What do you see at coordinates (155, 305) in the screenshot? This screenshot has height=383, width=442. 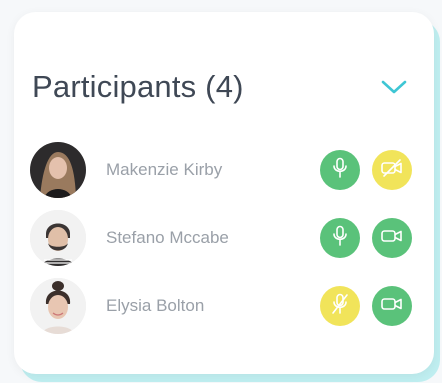 I see `participant-name: Elysia Bolton` at bounding box center [155, 305].